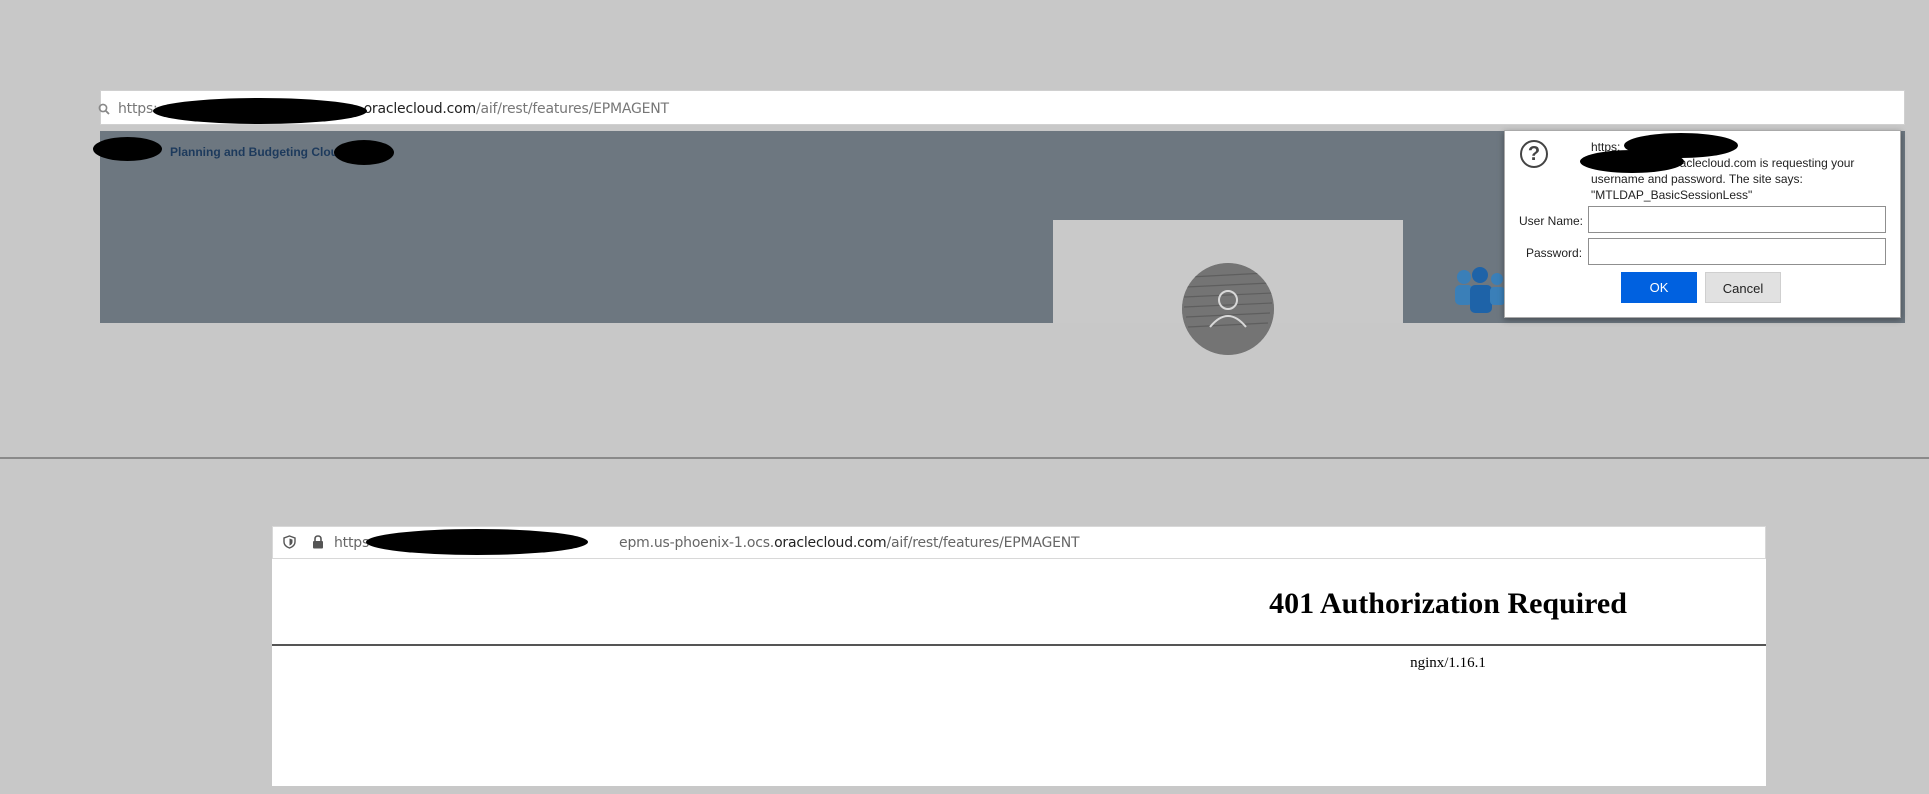  Describe the element at coordinates (352, 543) in the screenshot. I see `url-prefix: https` at that location.